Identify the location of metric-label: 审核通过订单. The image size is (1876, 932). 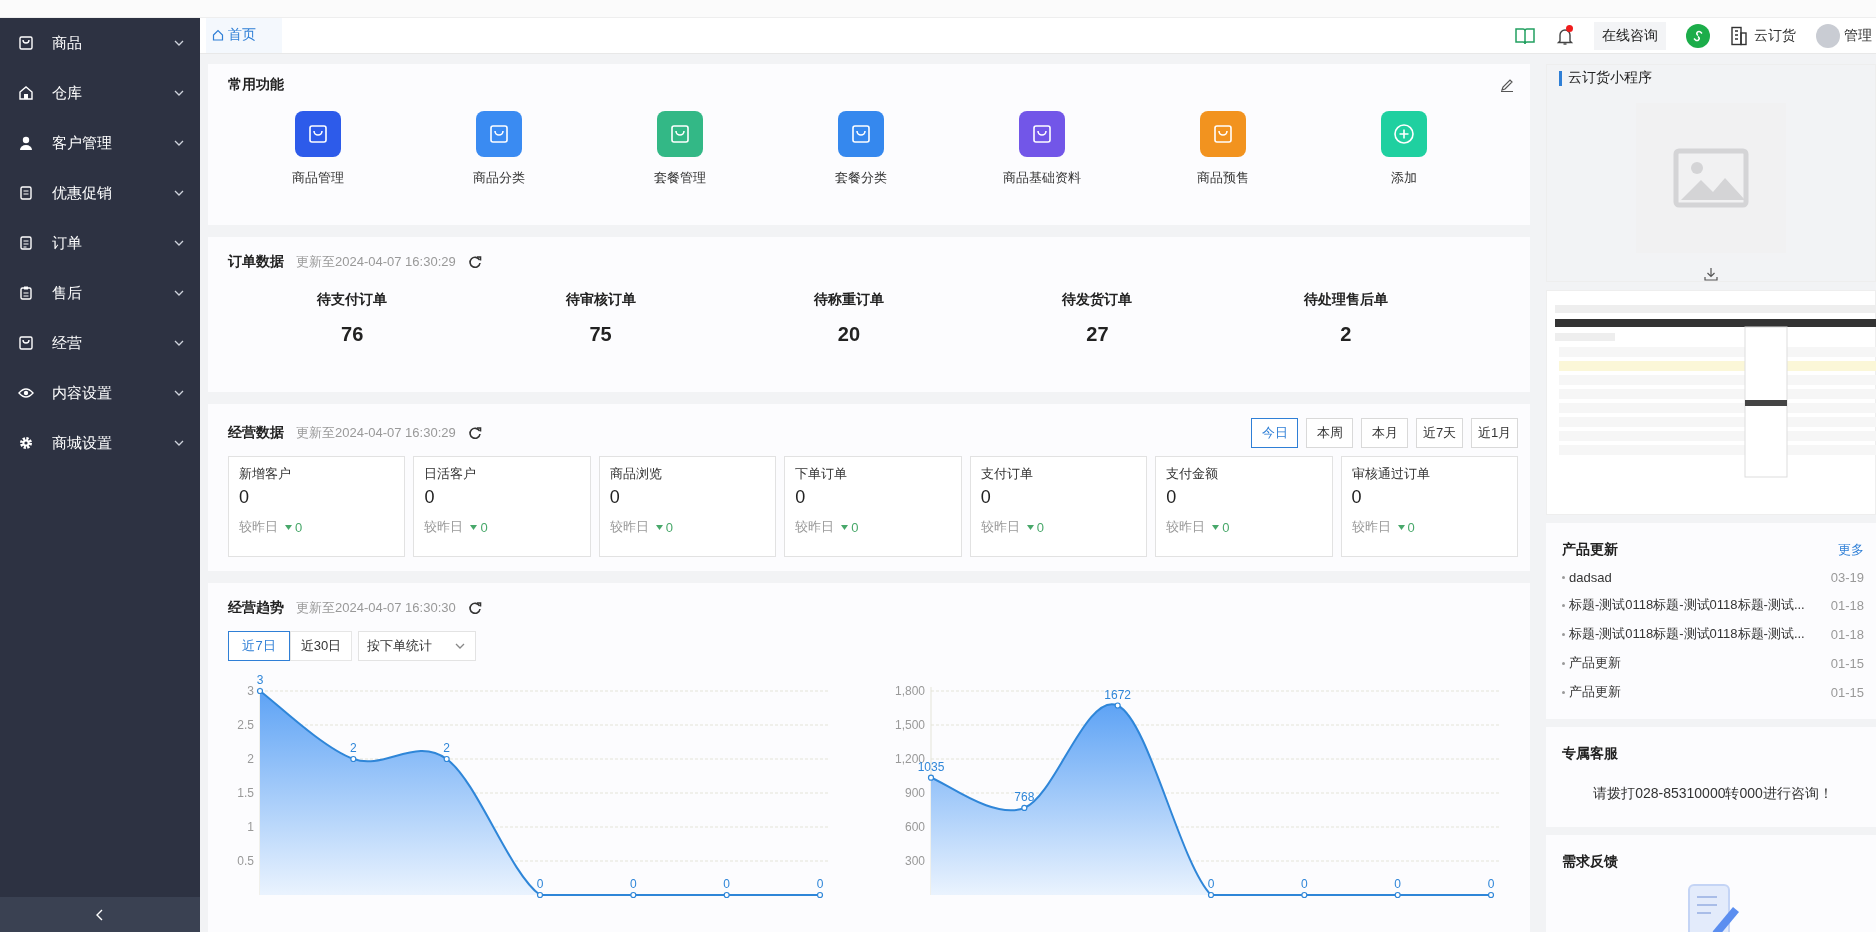
(1391, 474).